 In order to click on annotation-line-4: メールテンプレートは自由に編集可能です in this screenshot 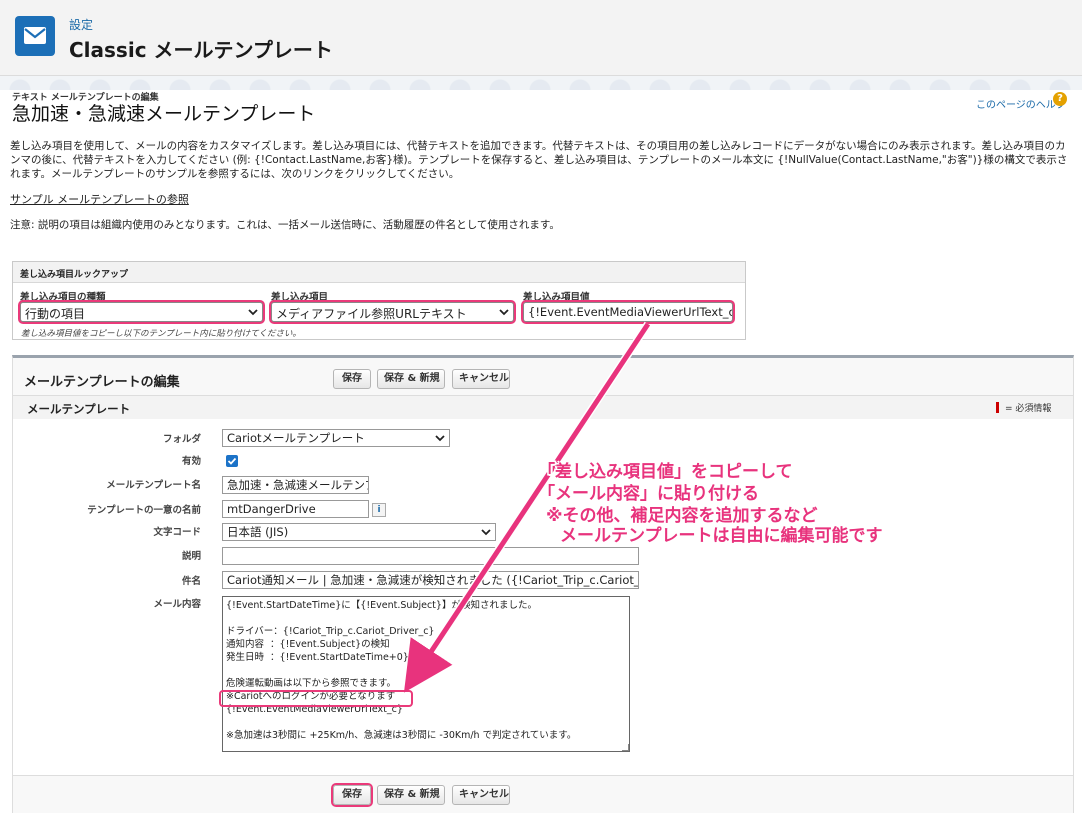, I will do `click(721, 536)`.